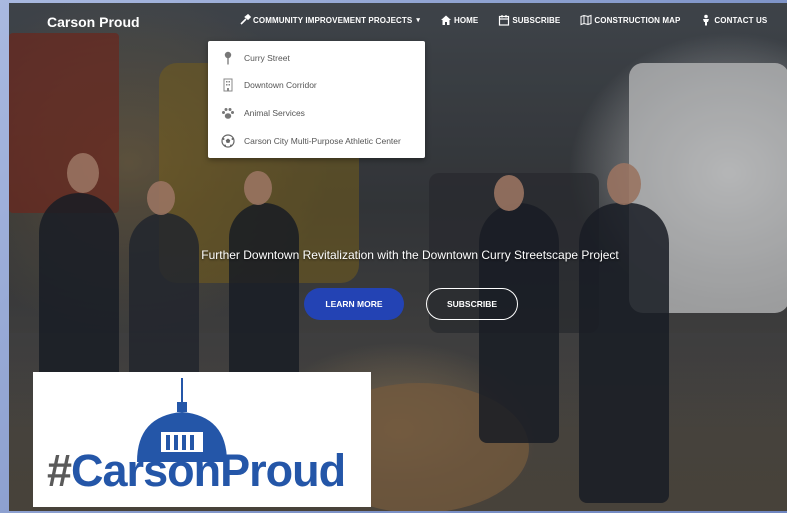  I want to click on nav-contact-us: Contact Us, so click(733, 20).